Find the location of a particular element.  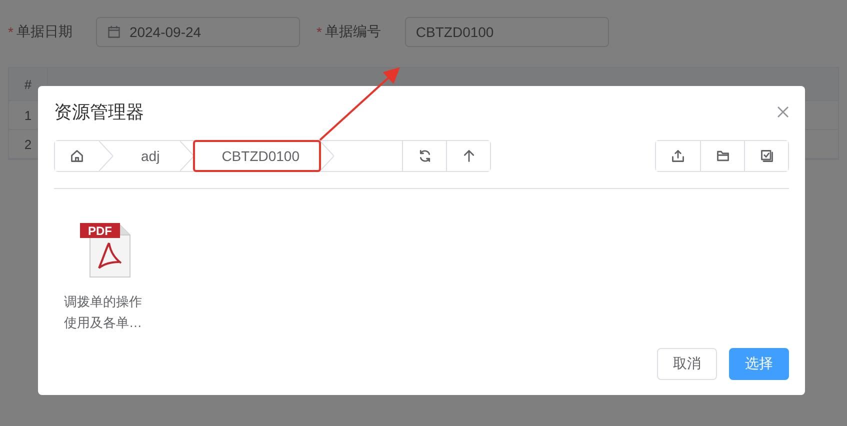

field-label: 单据编号 is located at coordinates (353, 32).